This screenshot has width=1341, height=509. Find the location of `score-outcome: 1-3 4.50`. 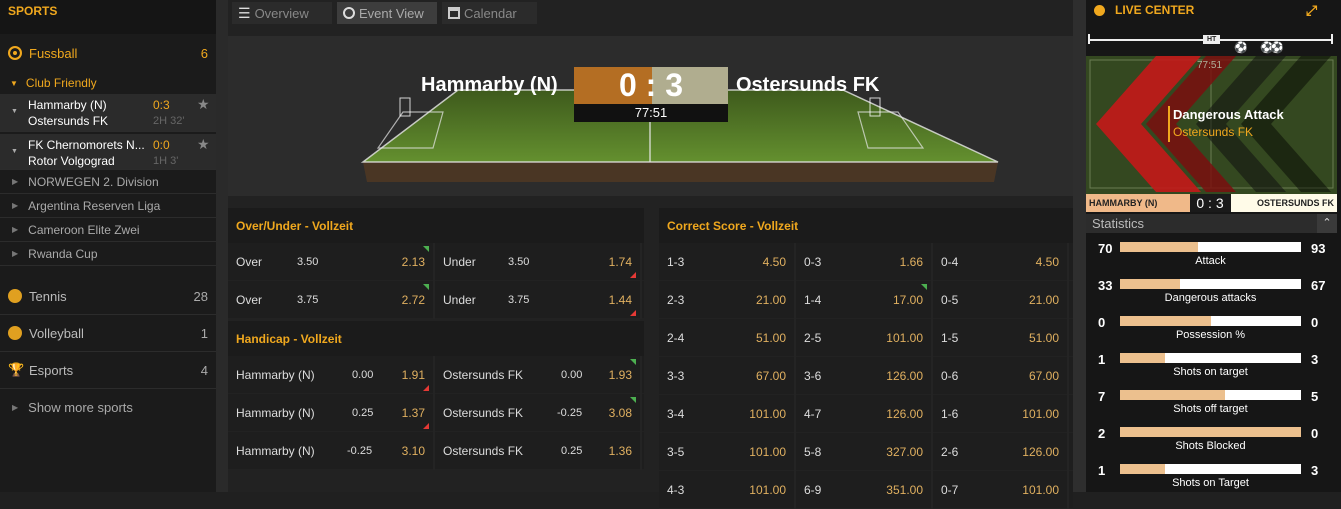

score-outcome: 1-3 4.50 is located at coordinates (727, 262).